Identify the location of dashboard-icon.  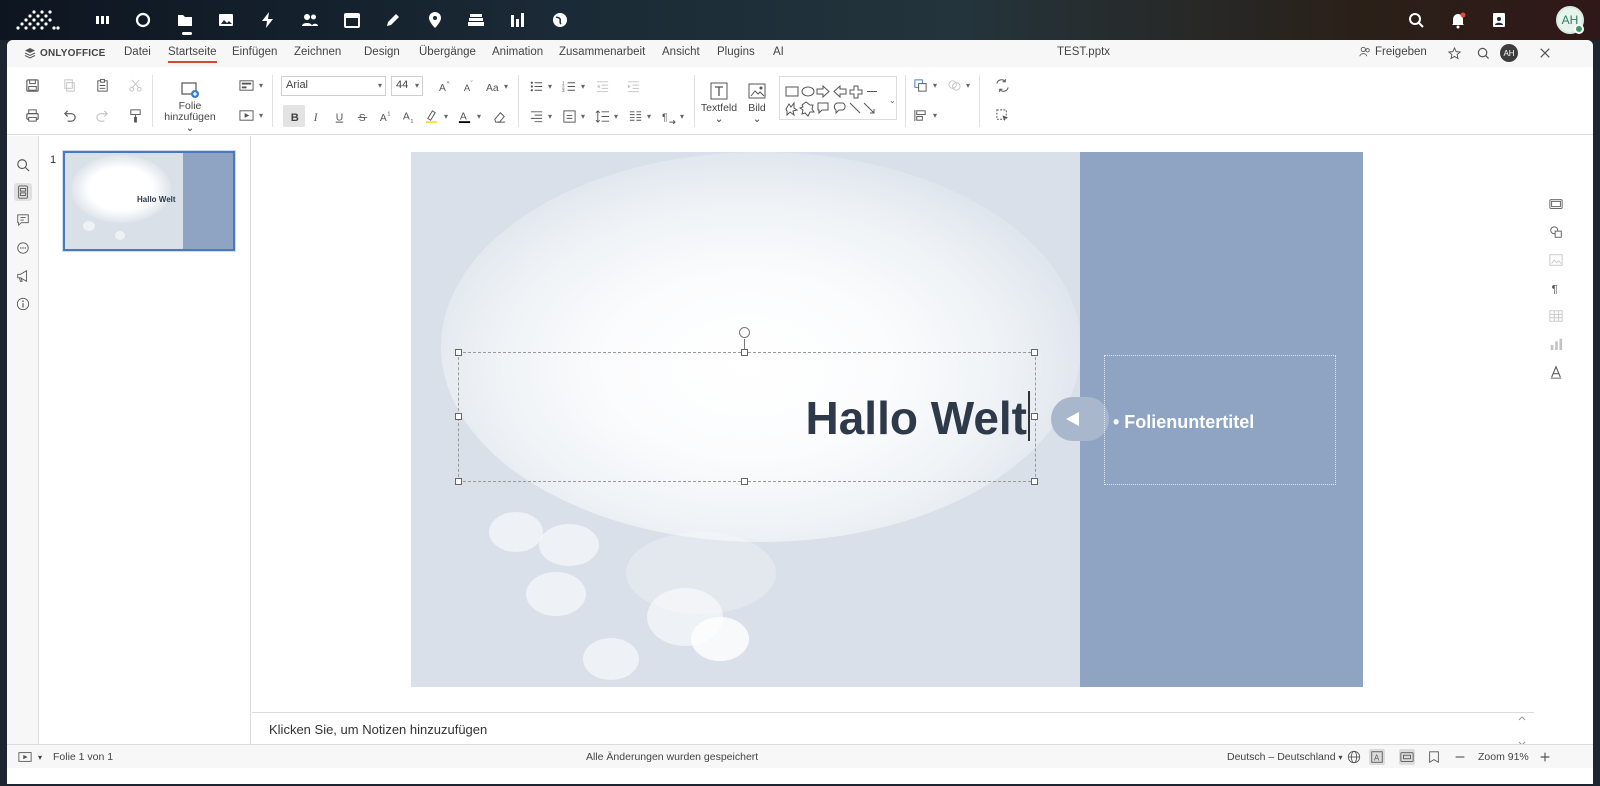
(102, 20).